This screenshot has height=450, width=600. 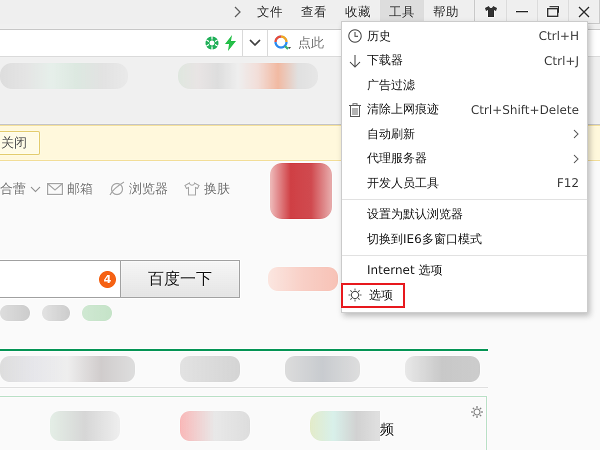 I want to click on menu-item: 选项, so click(x=373, y=295).